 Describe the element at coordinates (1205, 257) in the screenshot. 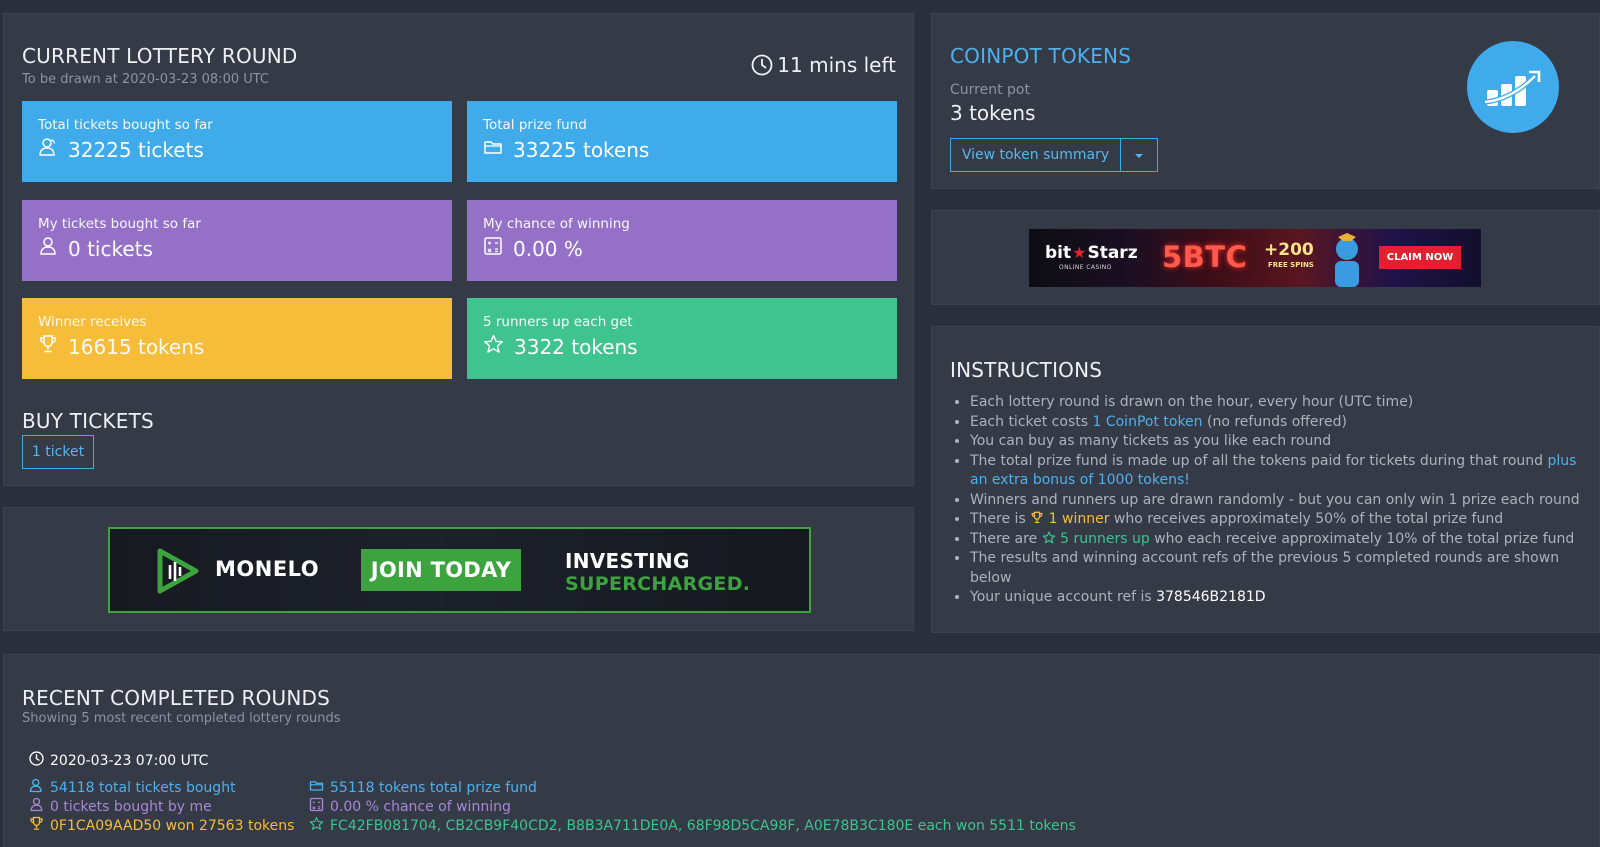

I see `bitstarz-offer: 5BTC` at that location.